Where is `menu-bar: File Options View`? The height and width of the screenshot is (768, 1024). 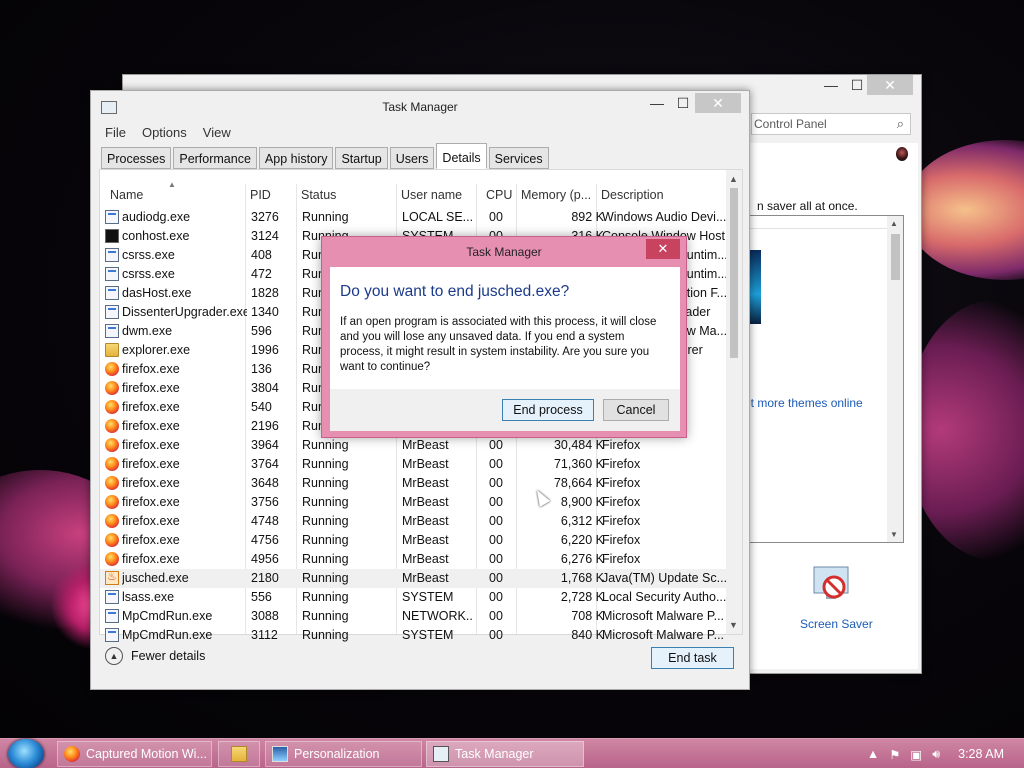 menu-bar: File Options View is located at coordinates (168, 132).